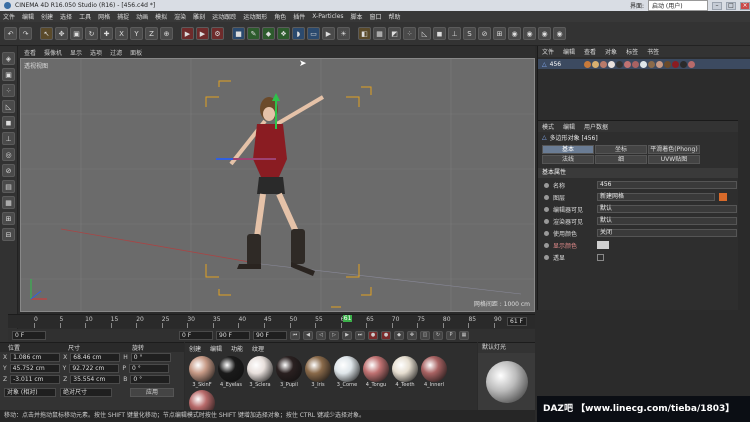  I want to click on material-menu-item-0: 创建, so click(195, 348).